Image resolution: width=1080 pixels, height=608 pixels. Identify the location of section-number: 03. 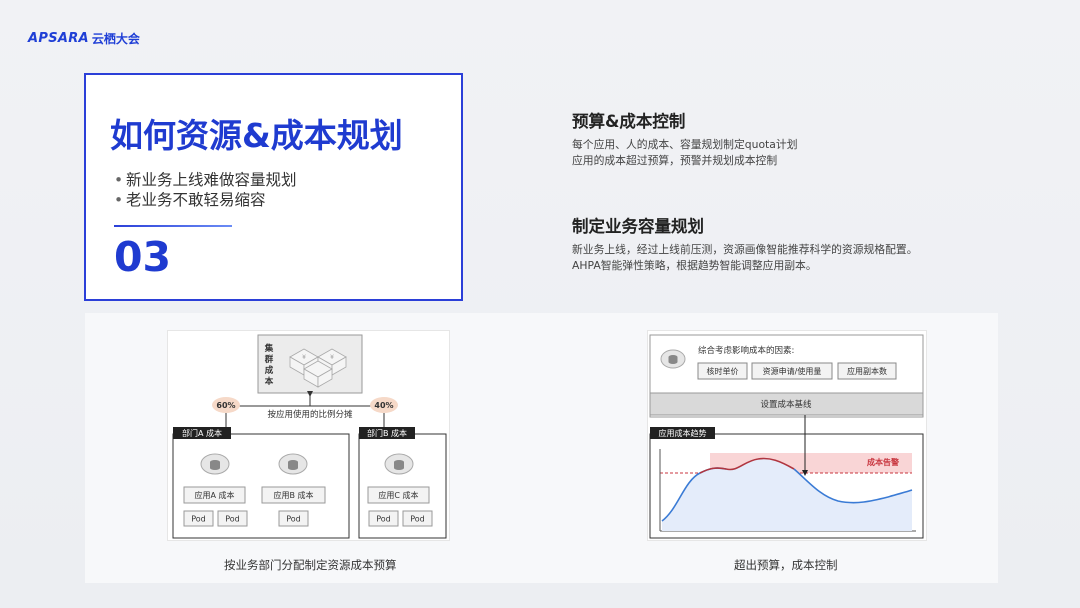
(143, 257).